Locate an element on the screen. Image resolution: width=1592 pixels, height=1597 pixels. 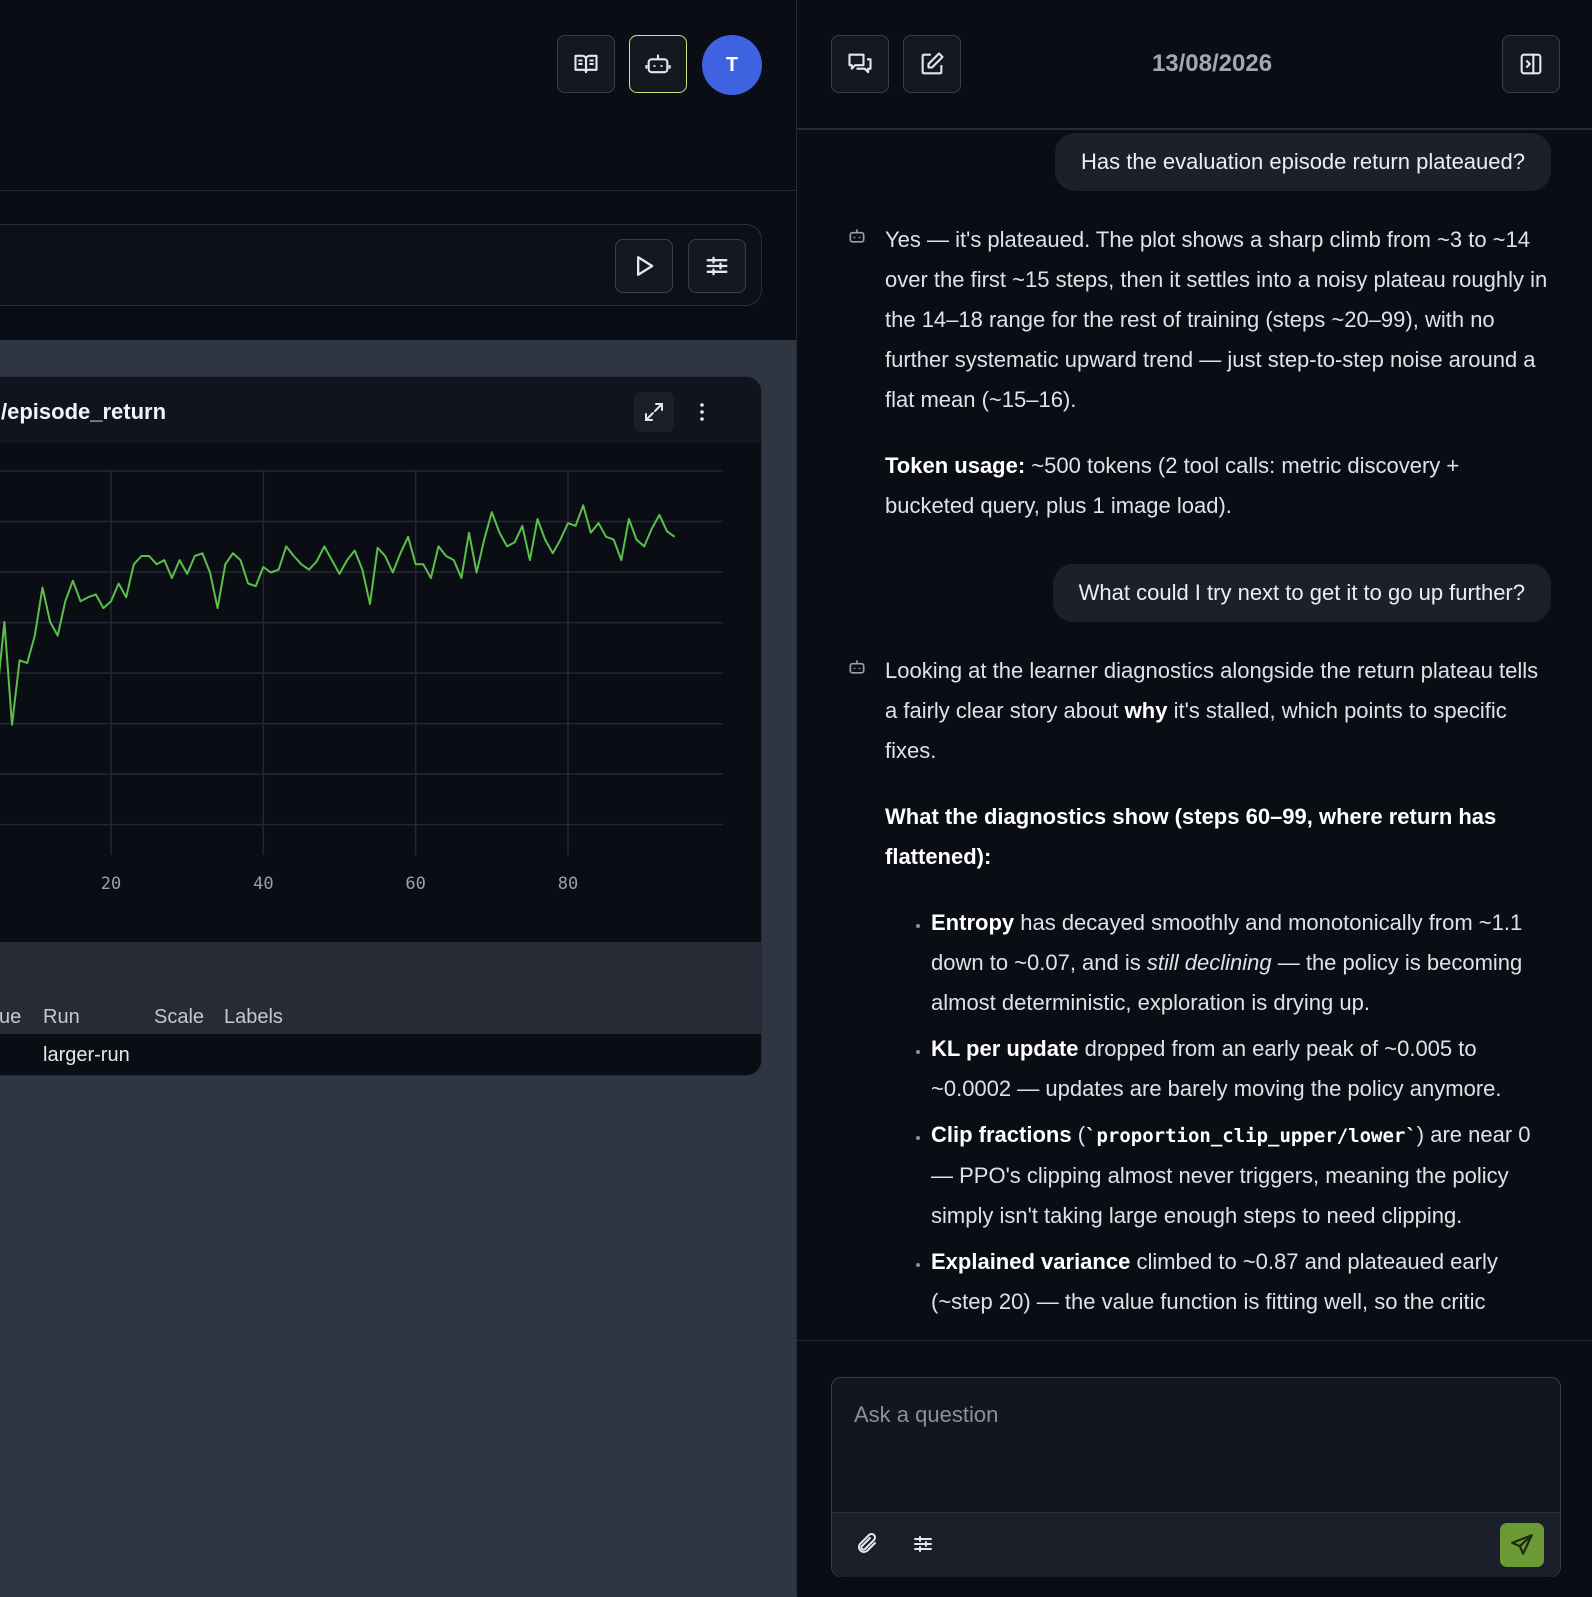
query-settings-button is located at coordinates (717, 266).